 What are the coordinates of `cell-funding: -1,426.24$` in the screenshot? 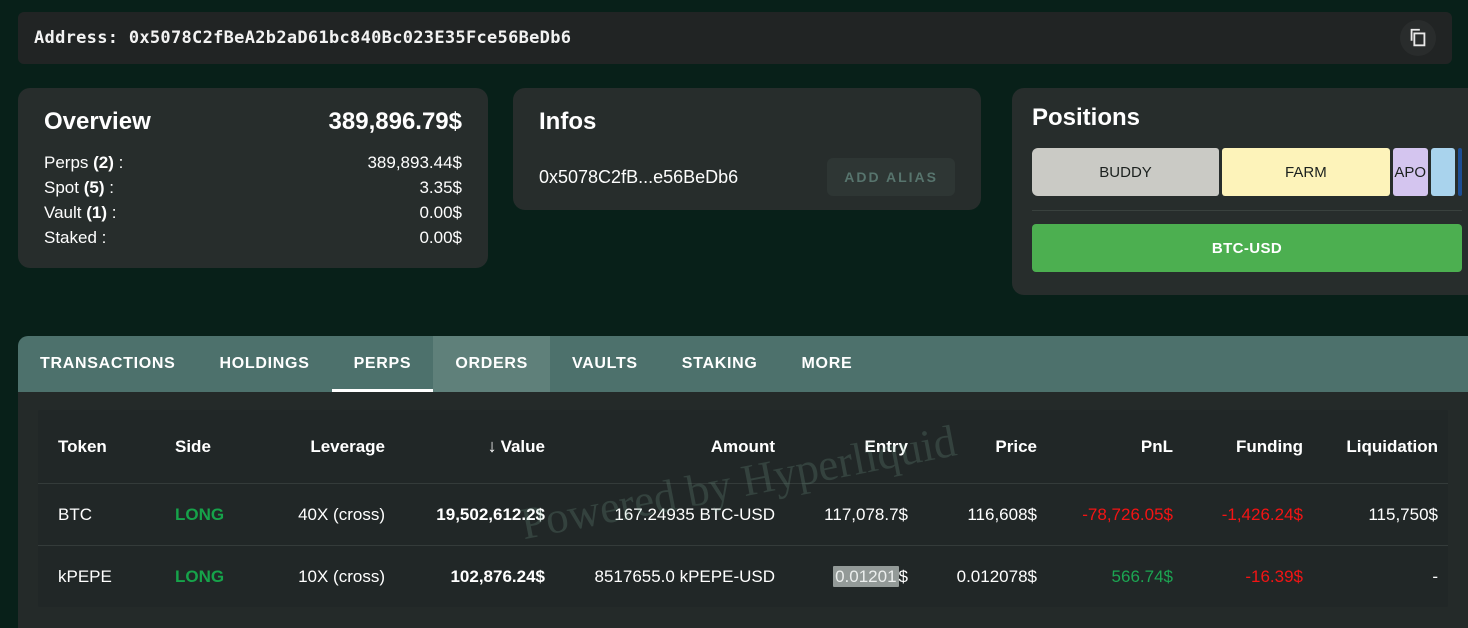 It's located at (1262, 514).